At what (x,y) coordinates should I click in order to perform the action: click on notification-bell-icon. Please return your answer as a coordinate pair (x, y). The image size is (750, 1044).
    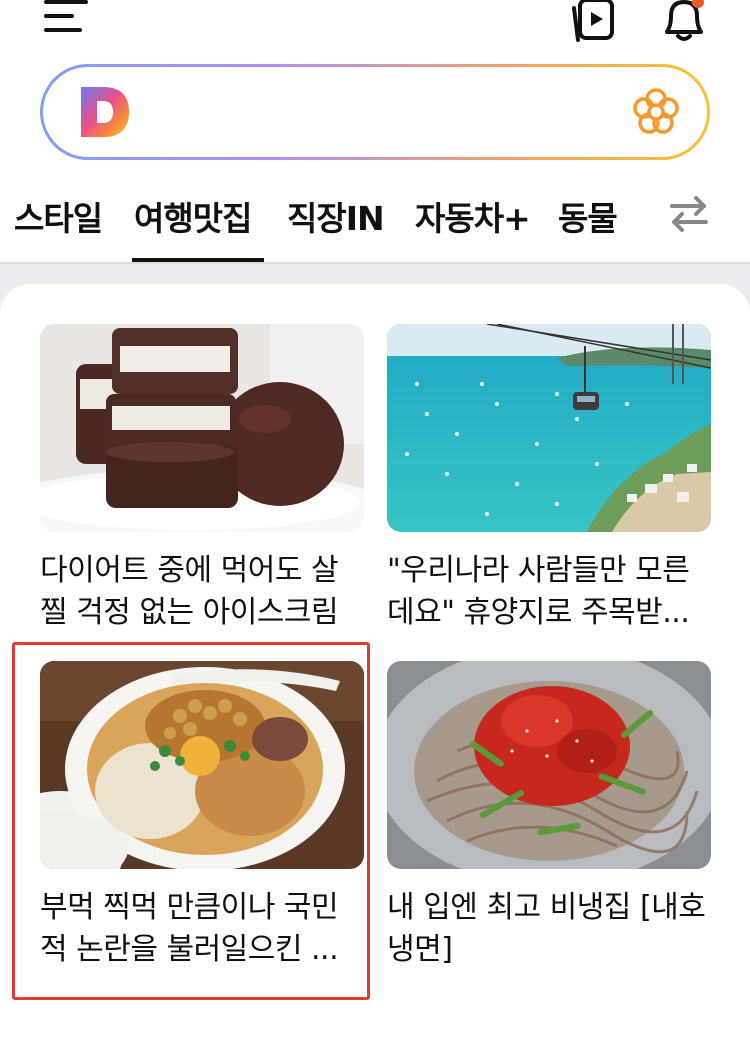
    Looking at the image, I should click on (683, 21).